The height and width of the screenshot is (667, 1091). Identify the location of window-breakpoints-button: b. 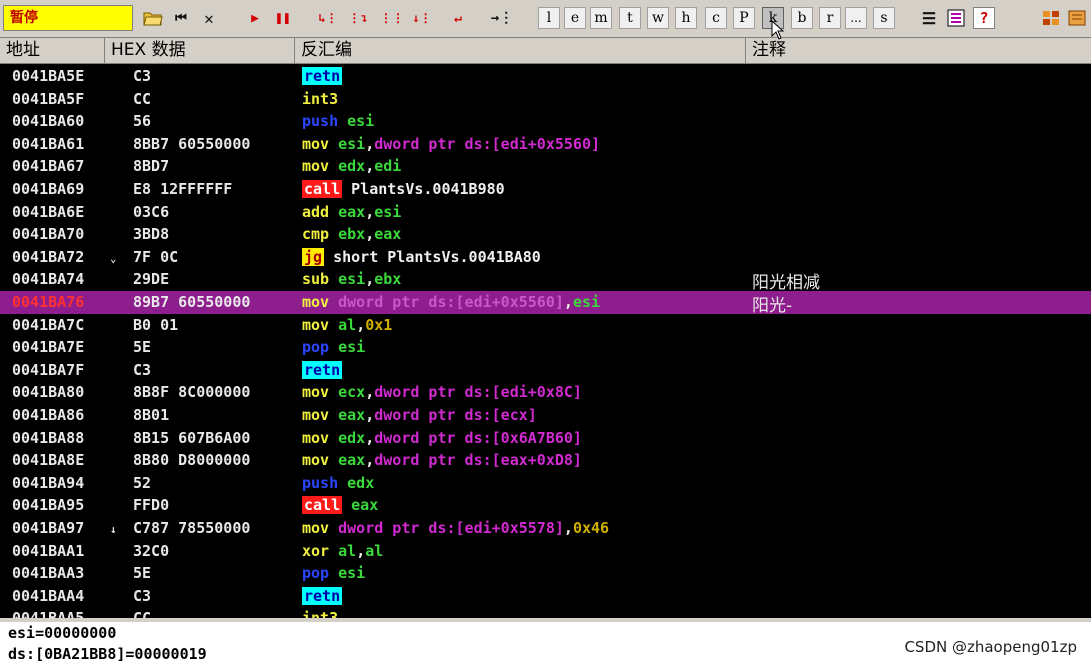
(802, 18).